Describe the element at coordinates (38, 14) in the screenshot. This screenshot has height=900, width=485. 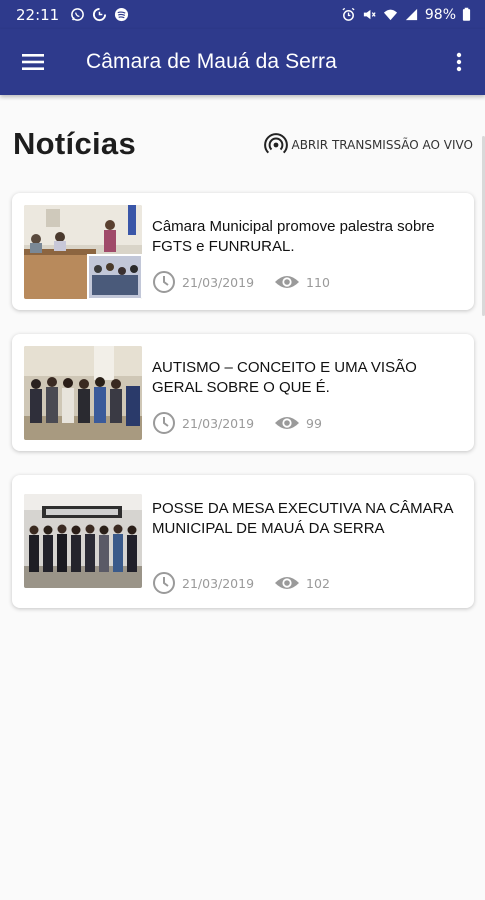
I see `status-time: 22:11` at that location.